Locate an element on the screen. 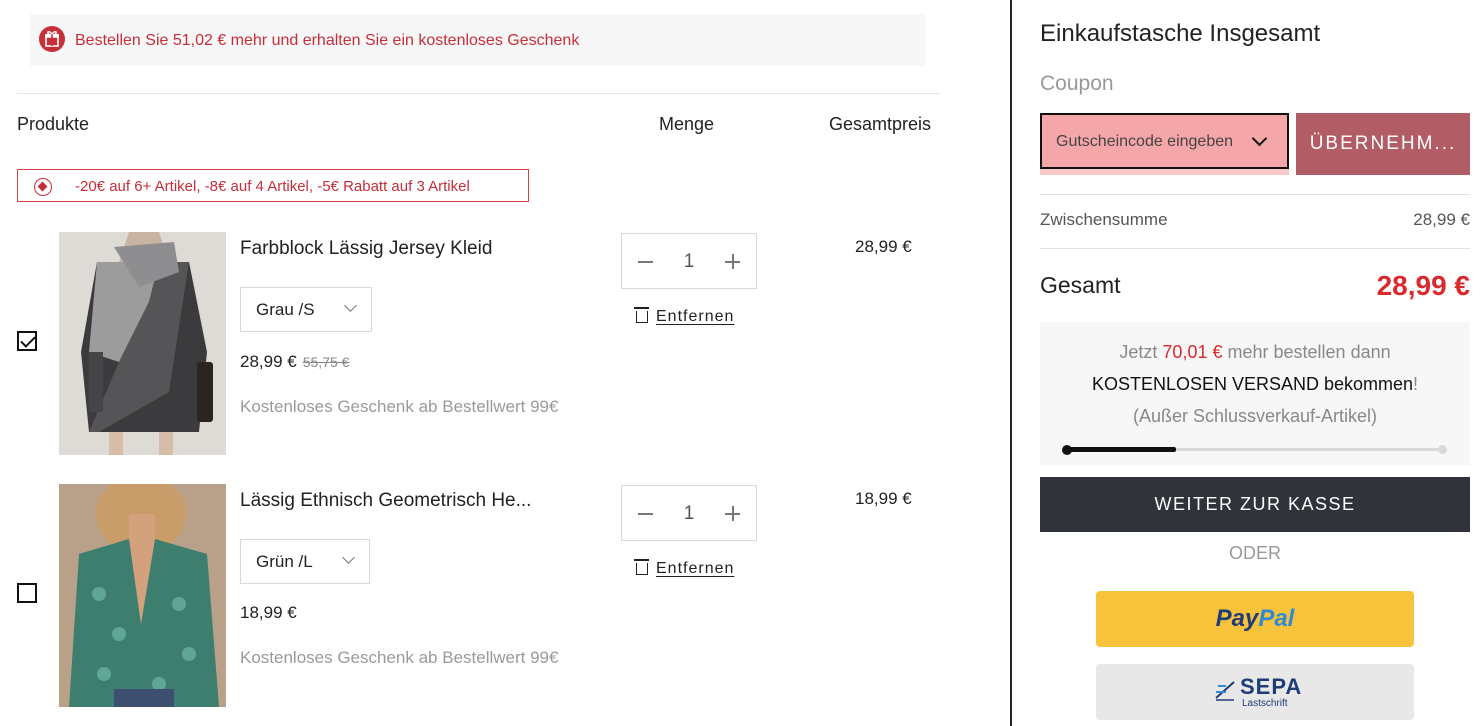 The image size is (1480, 726). variant-select: Grün /L is located at coordinates (305, 561).